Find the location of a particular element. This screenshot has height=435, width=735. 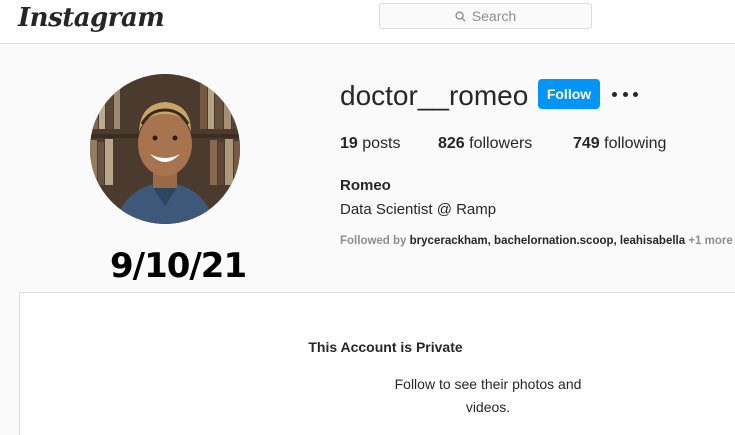

profile-full-name: Romeo is located at coordinates (365, 185).